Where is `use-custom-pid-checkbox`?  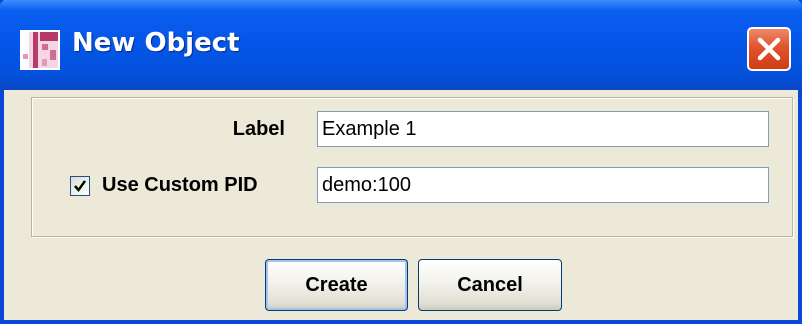
use-custom-pid-checkbox is located at coordinates (80, 186).